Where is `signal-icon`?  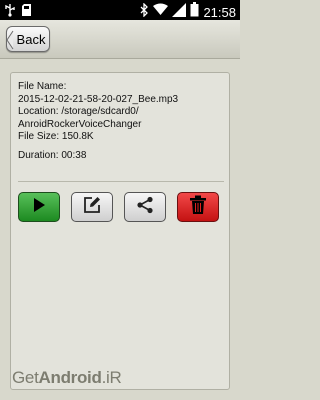
signal-icon is located at coordinates (179, 12).